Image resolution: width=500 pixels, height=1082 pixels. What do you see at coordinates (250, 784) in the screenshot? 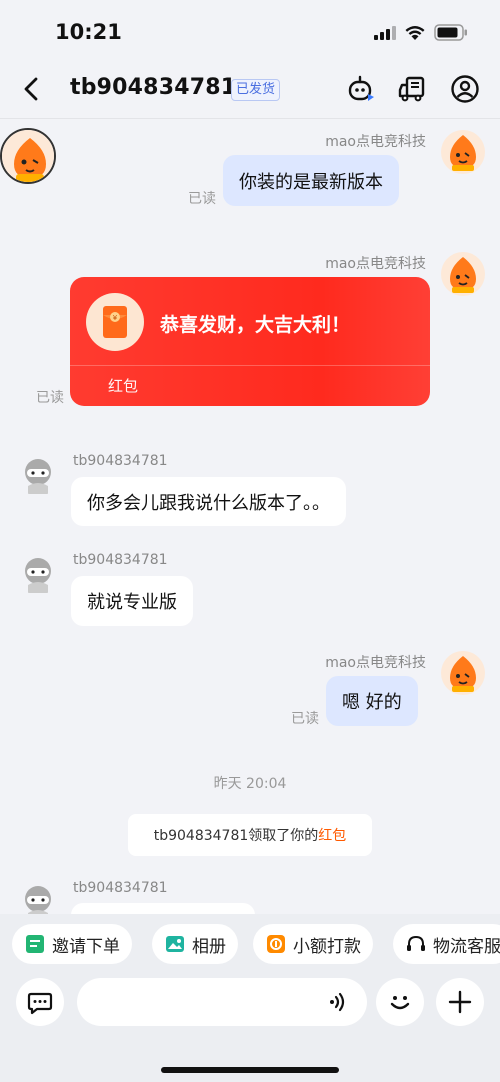
I see `chat-timestamp: 昨天 20:04` at bounding box center [250, 784].